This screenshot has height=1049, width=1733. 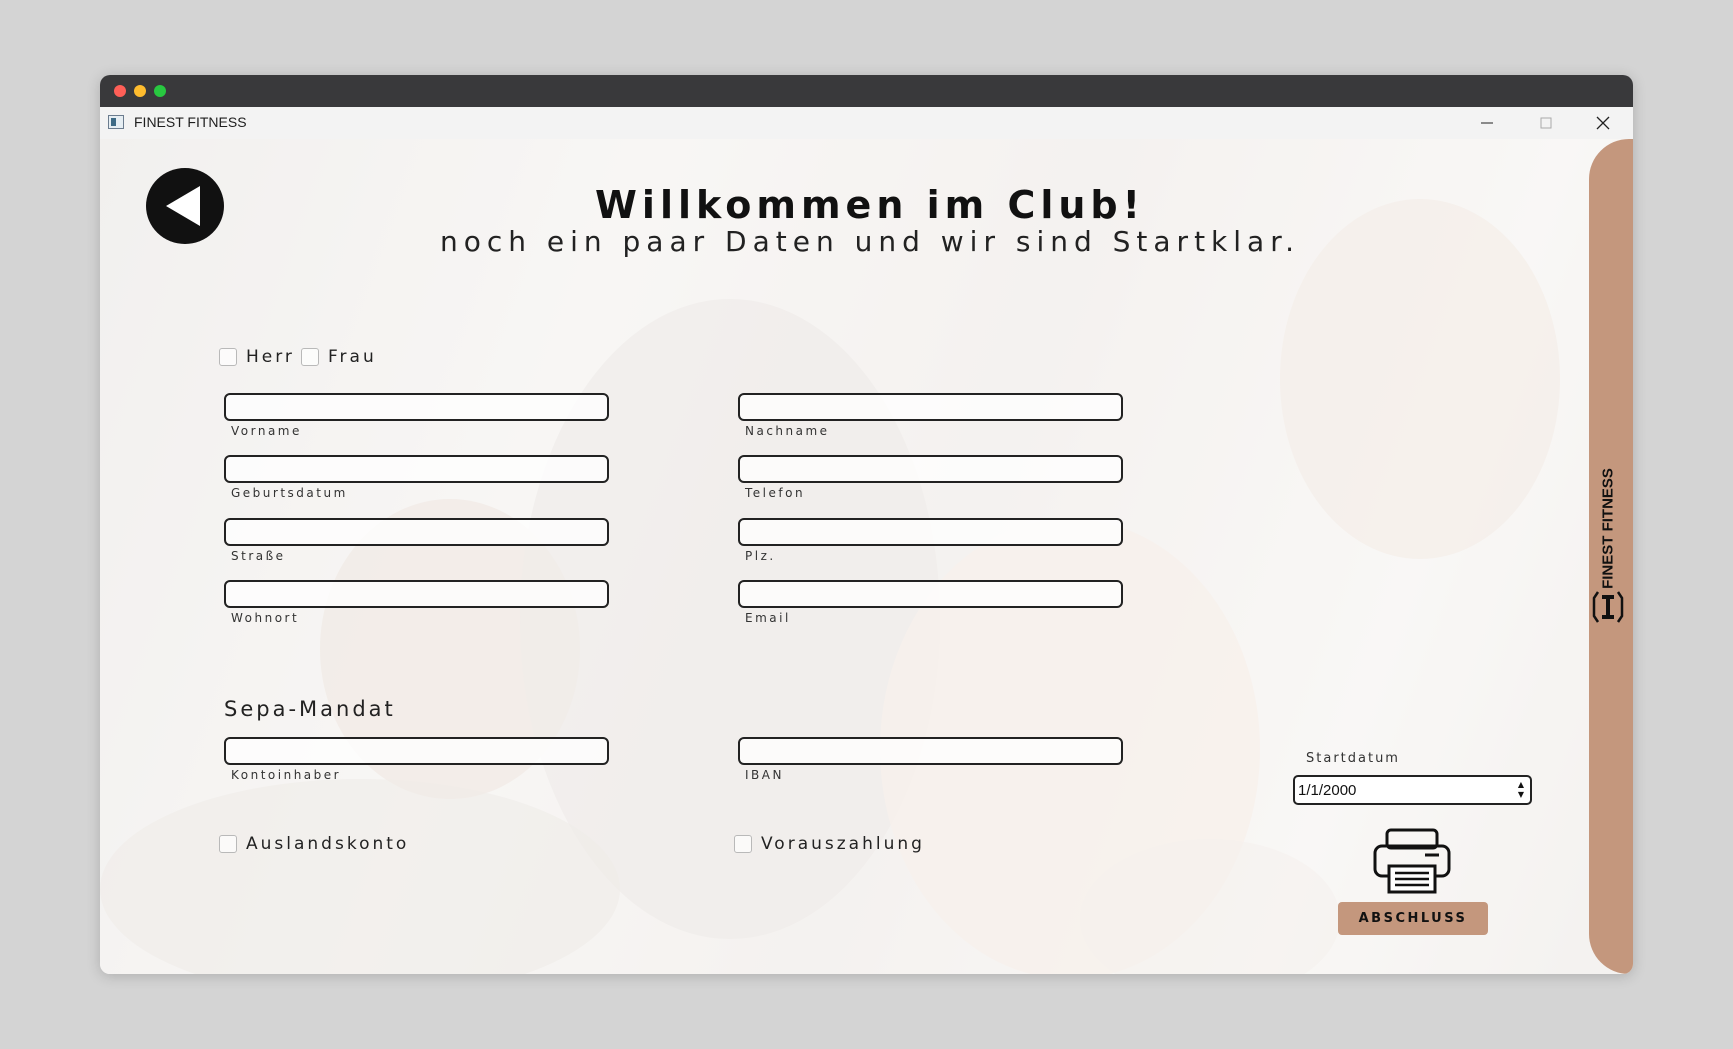 I want to click on geburtsdatum-label: Geburtsdatum, so click(x=289, y=493).